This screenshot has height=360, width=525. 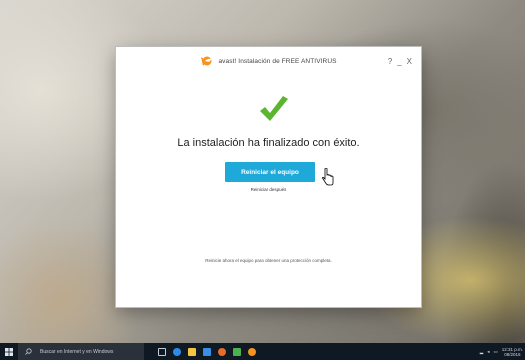 I want to click on search-icon, so click(x=28, y=351).